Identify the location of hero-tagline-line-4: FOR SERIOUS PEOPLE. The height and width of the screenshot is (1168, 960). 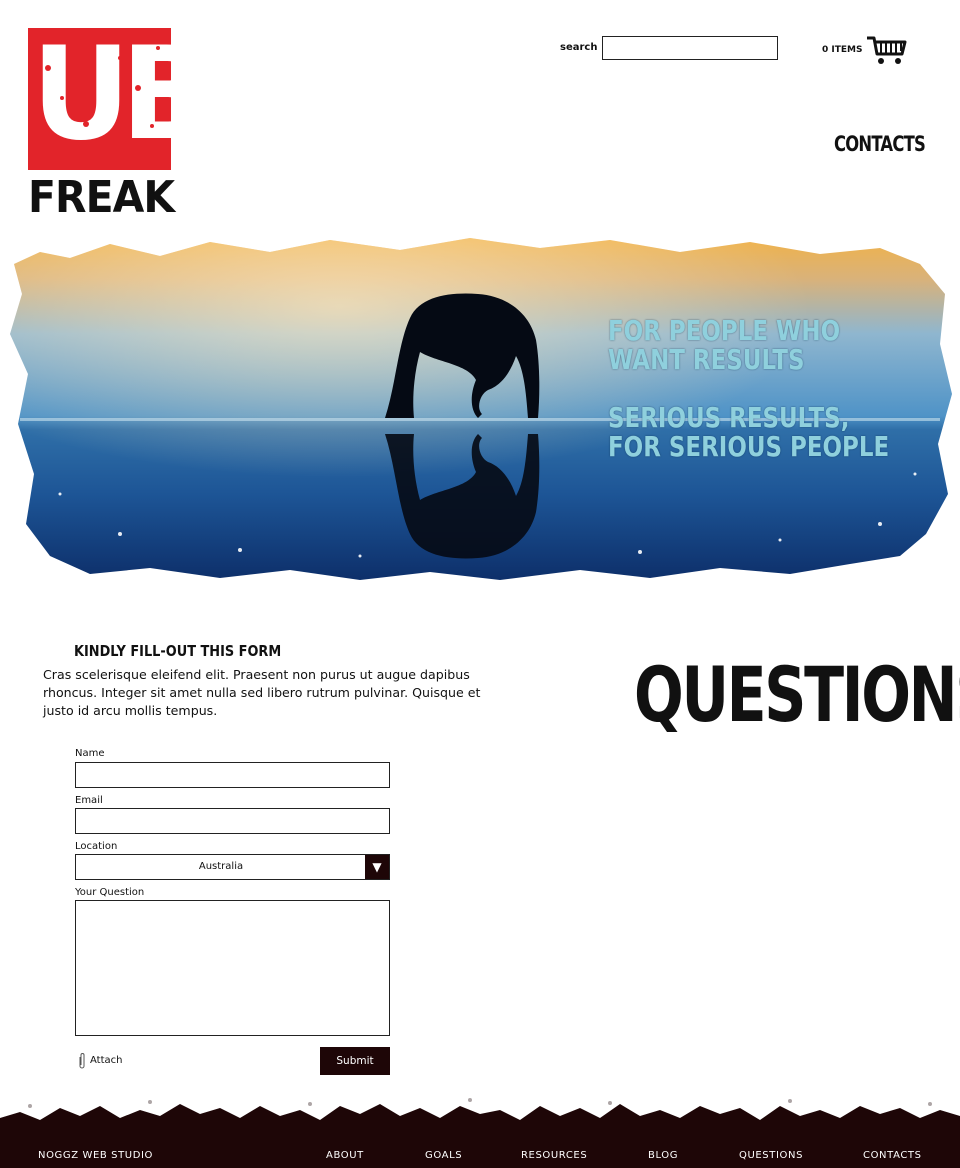
(749, 446).